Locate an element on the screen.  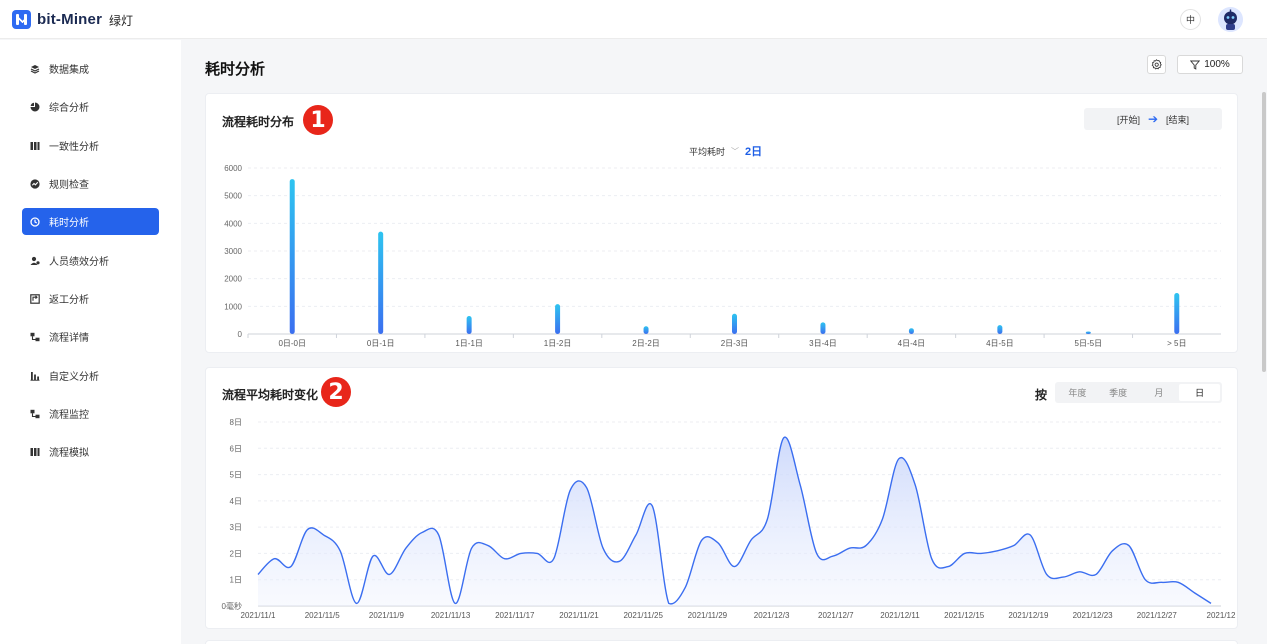
y-tick-label: 0 is located at coordinates (240, 334).